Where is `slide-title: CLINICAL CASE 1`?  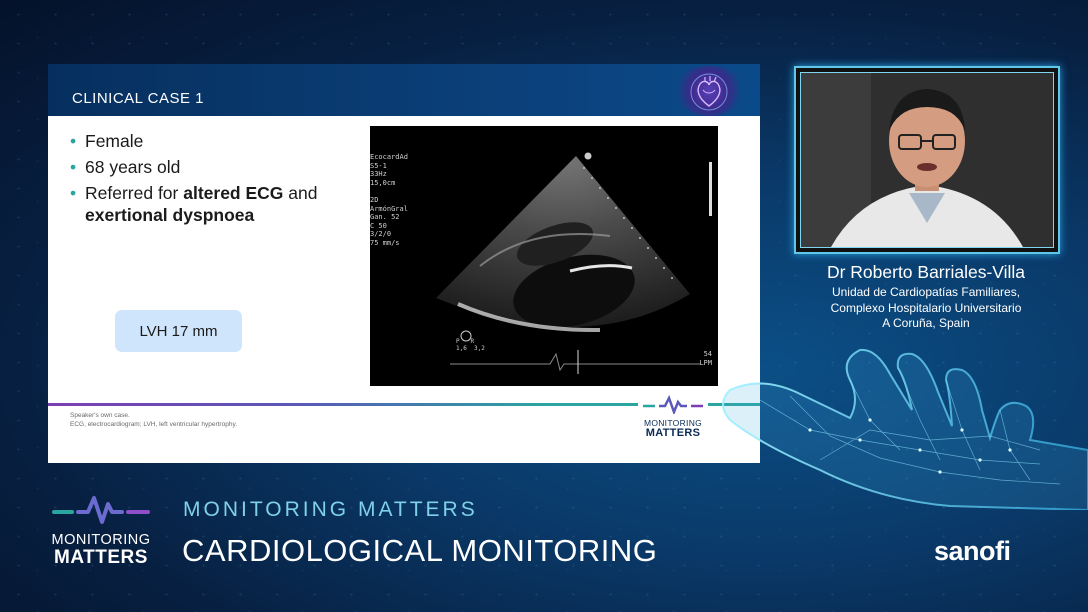
slide-title: CLINICAL CASE 1 is located at coordinates (138, 98).